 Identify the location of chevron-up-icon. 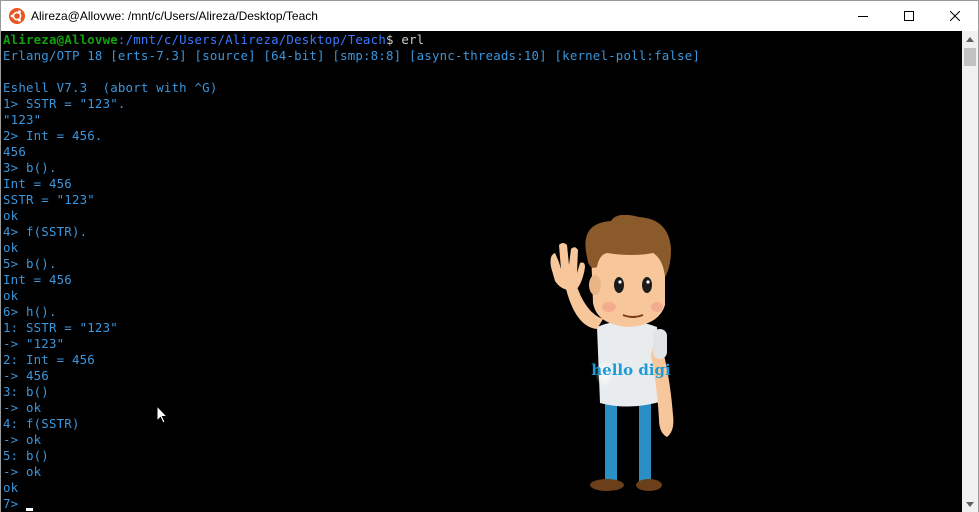
(970, 39).